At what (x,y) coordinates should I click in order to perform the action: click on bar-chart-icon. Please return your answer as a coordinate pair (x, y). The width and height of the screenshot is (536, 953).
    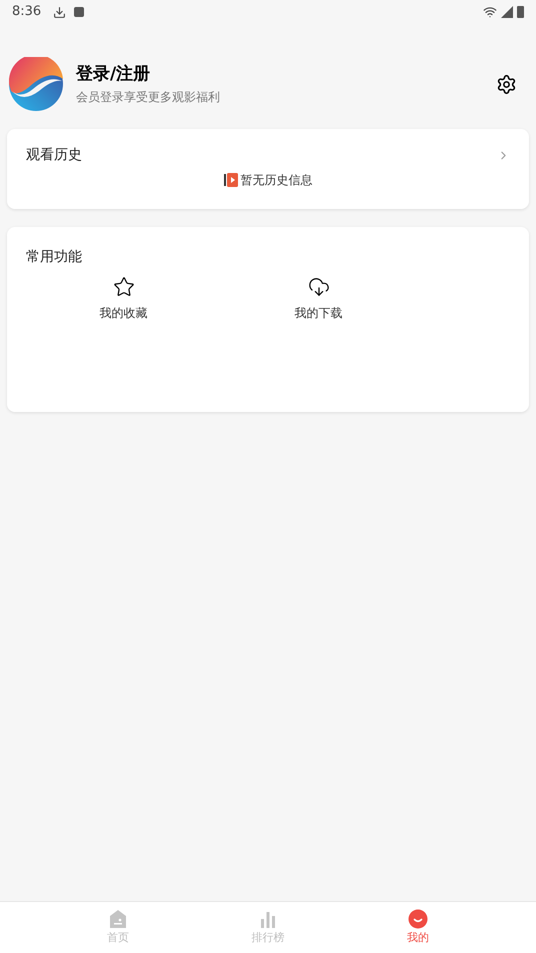
    Looking at the image, I should click on (268, 919).